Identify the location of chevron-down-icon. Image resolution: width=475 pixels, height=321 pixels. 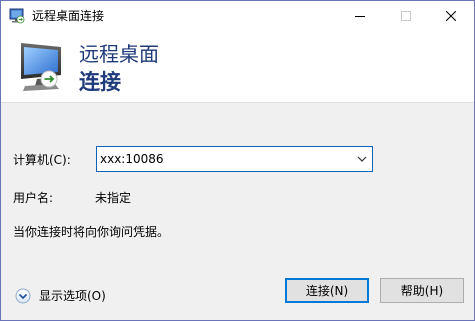
(362, 159).